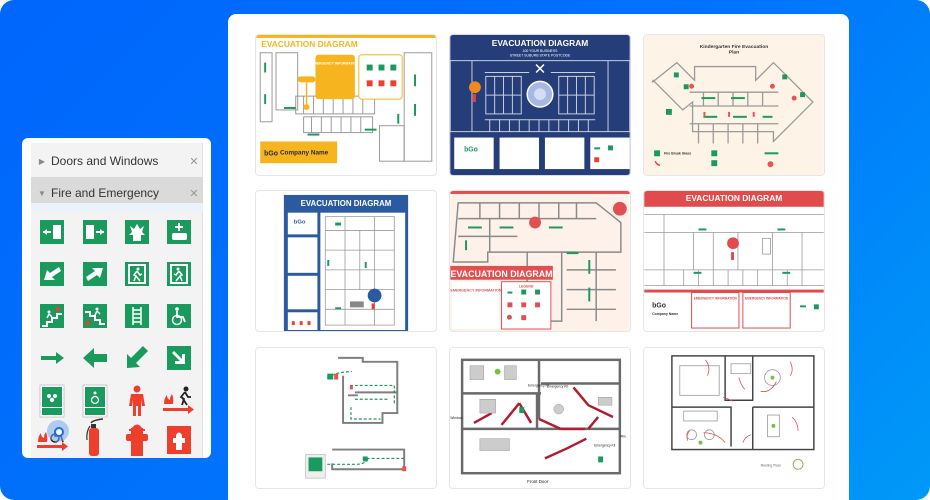 The image size is (930, 500). I want to click on template-thumbnail: Meeting Place, so click(734, 418).